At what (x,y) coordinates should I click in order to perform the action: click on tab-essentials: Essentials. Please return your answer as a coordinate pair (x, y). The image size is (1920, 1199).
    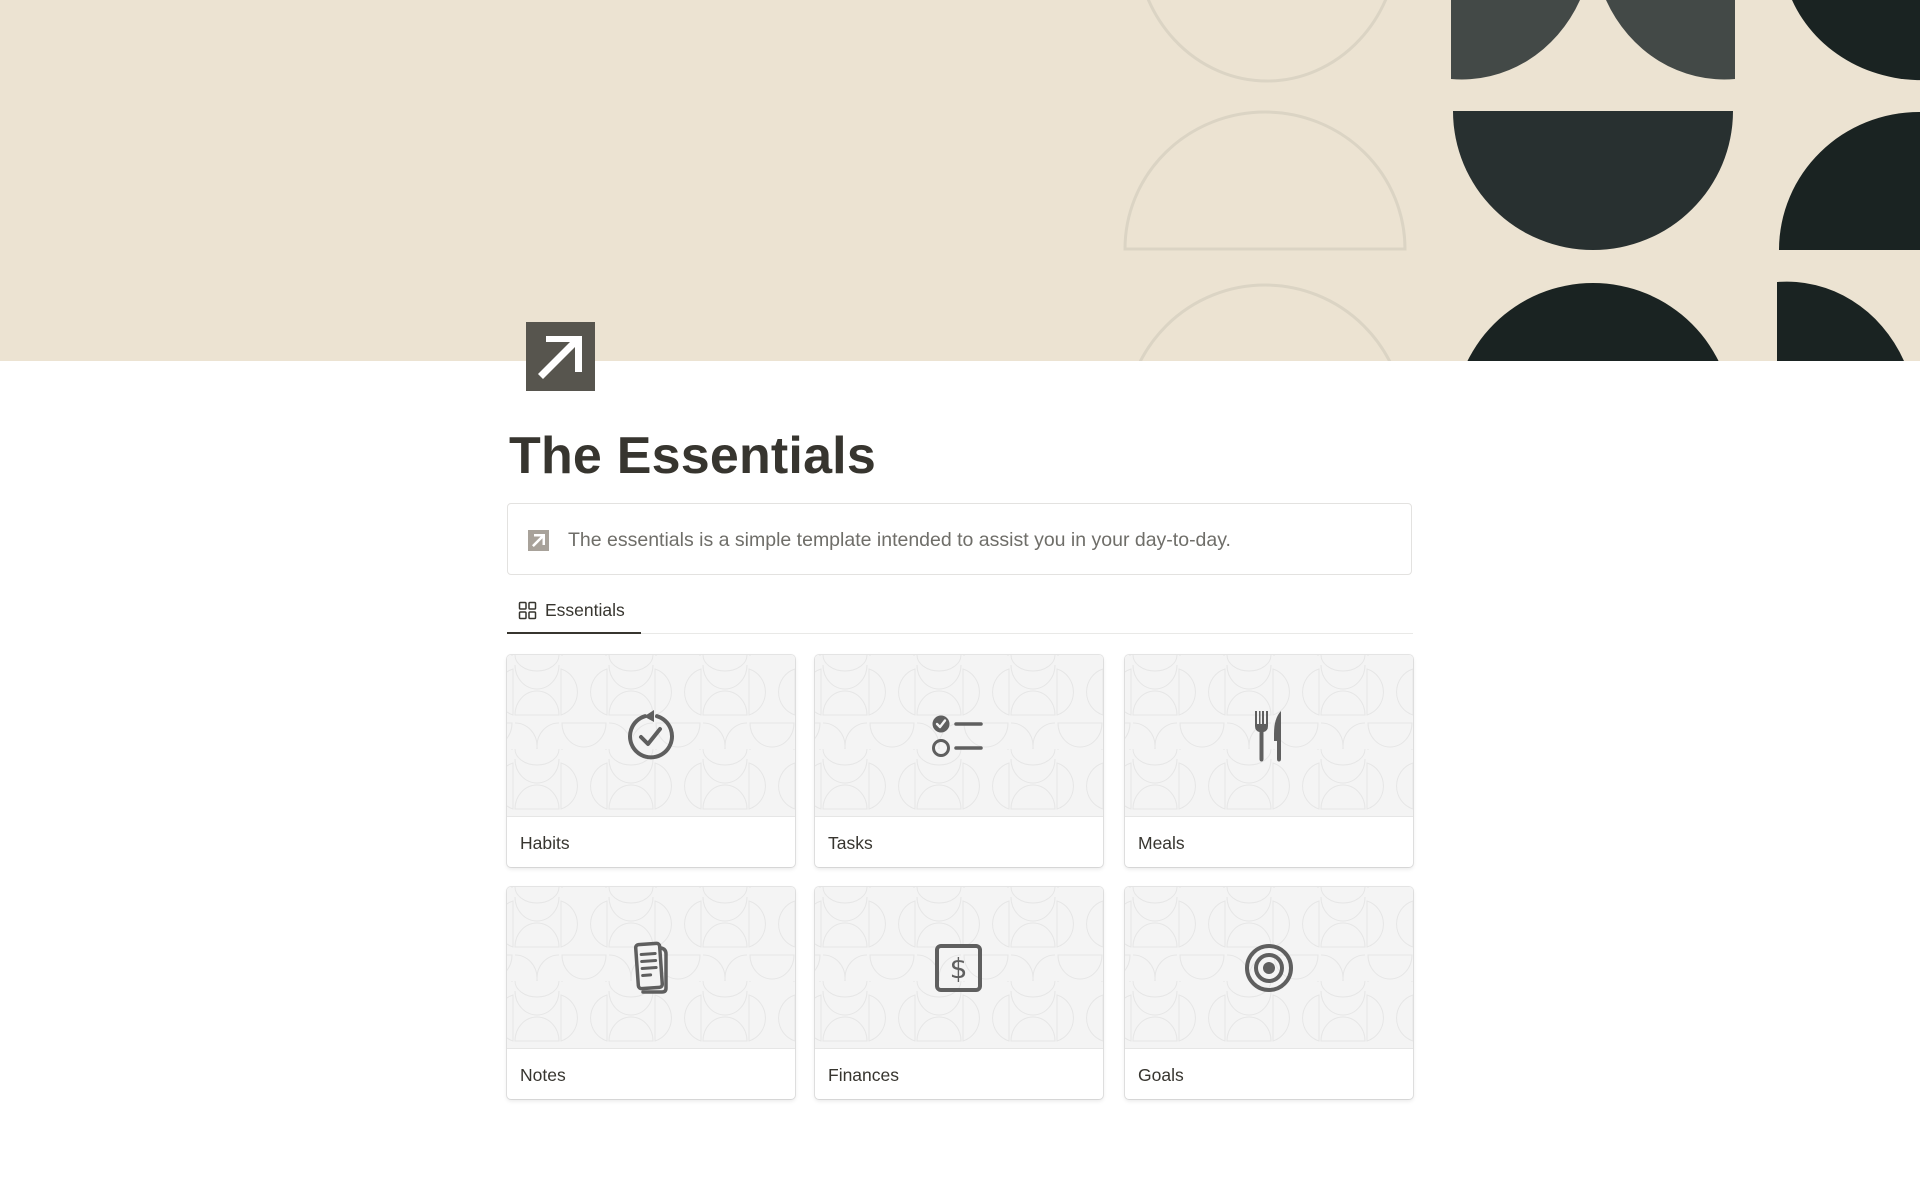
    Looking at the image, I should click on (574, 612).